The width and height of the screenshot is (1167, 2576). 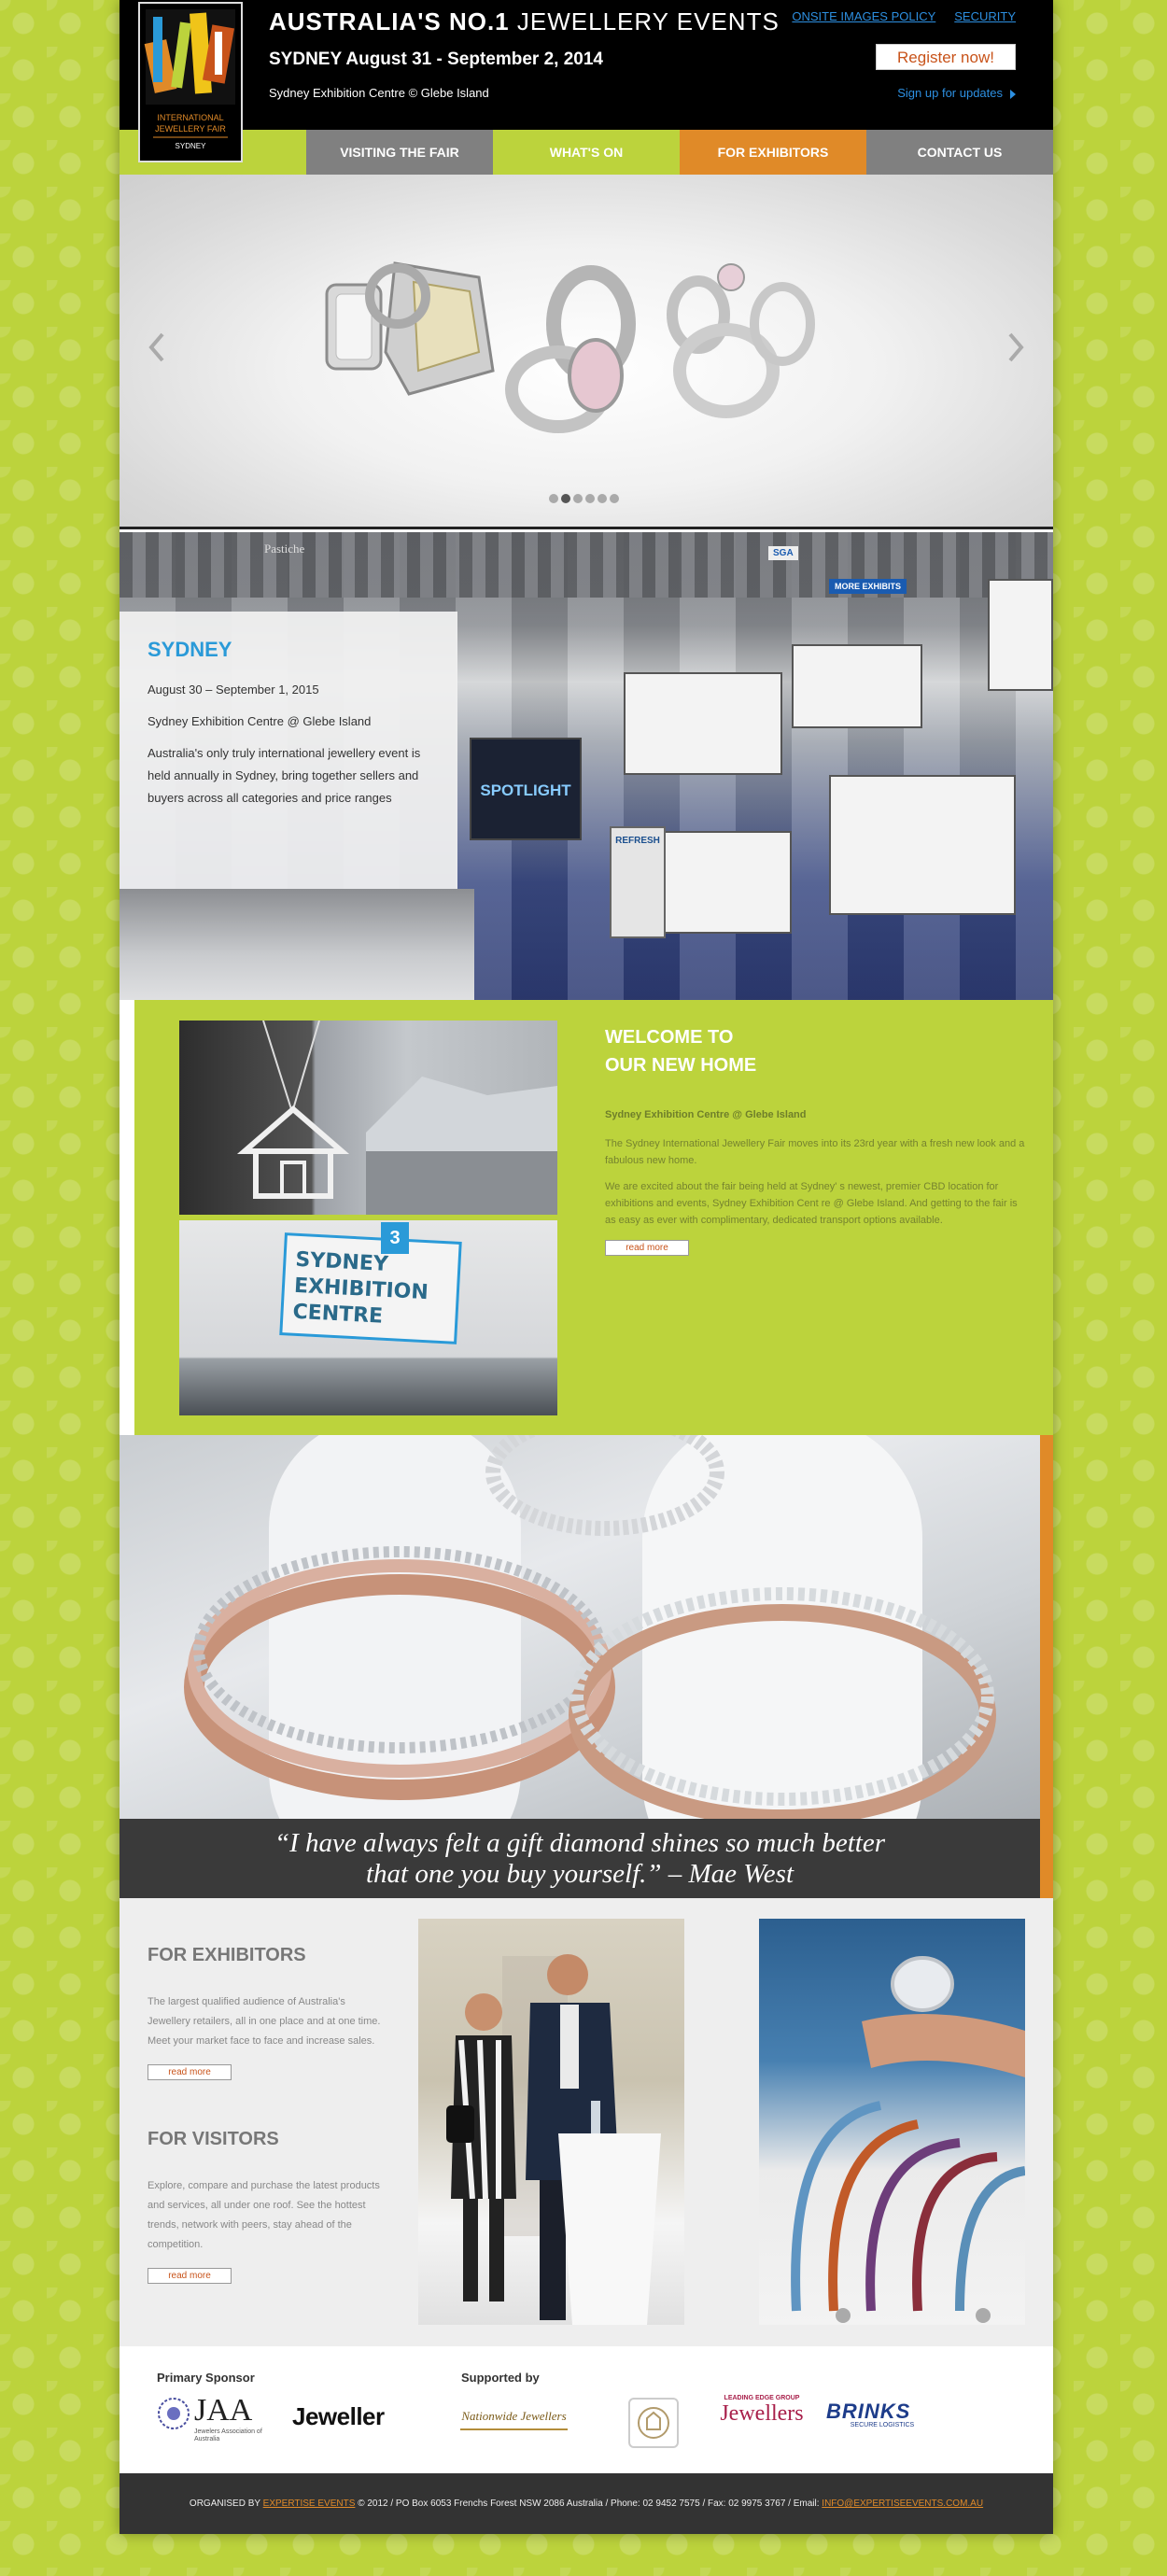 What do you see at coordinates (399, 152) in the screenshot?
I see `nav-visiting-the-fair: VISITING THE FAIR` at bounding box center [399, 152].